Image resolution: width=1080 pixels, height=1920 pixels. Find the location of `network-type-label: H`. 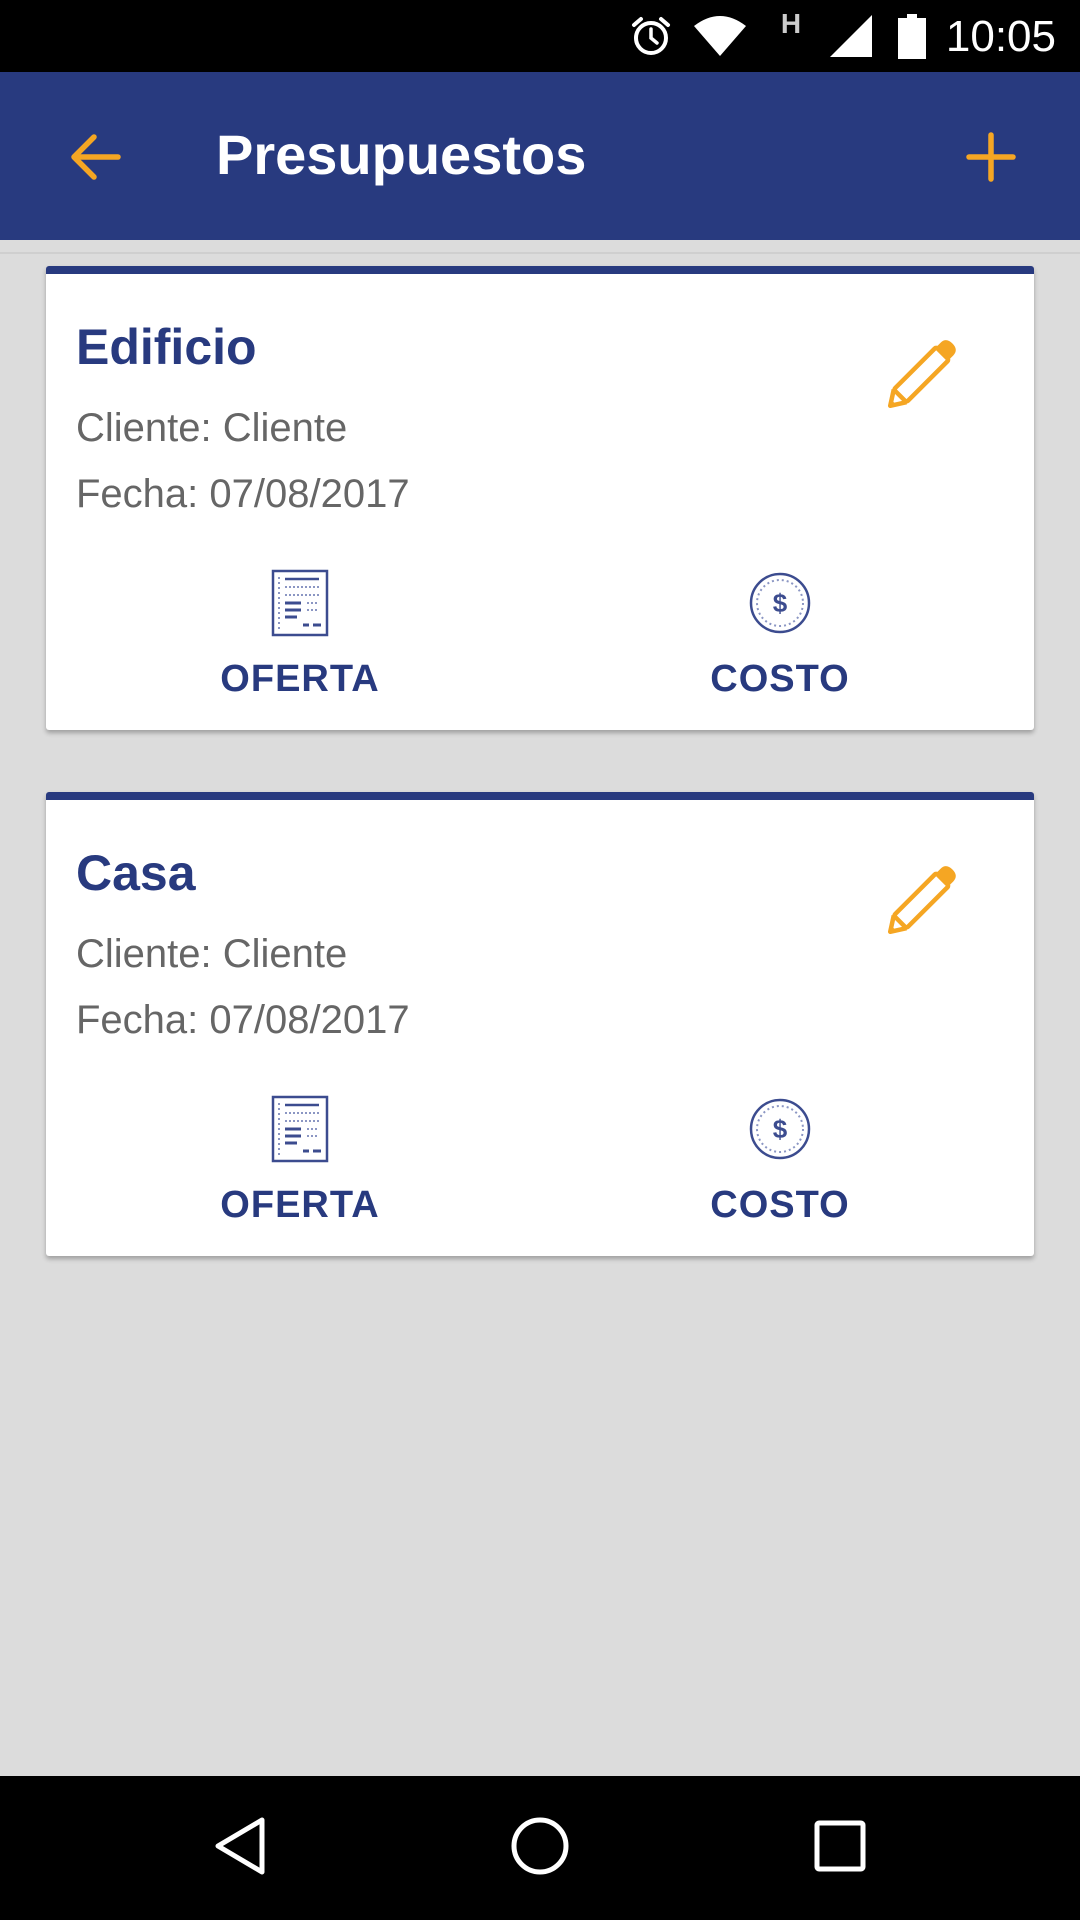

network-type-label: H is located at coordinates (791, 23).